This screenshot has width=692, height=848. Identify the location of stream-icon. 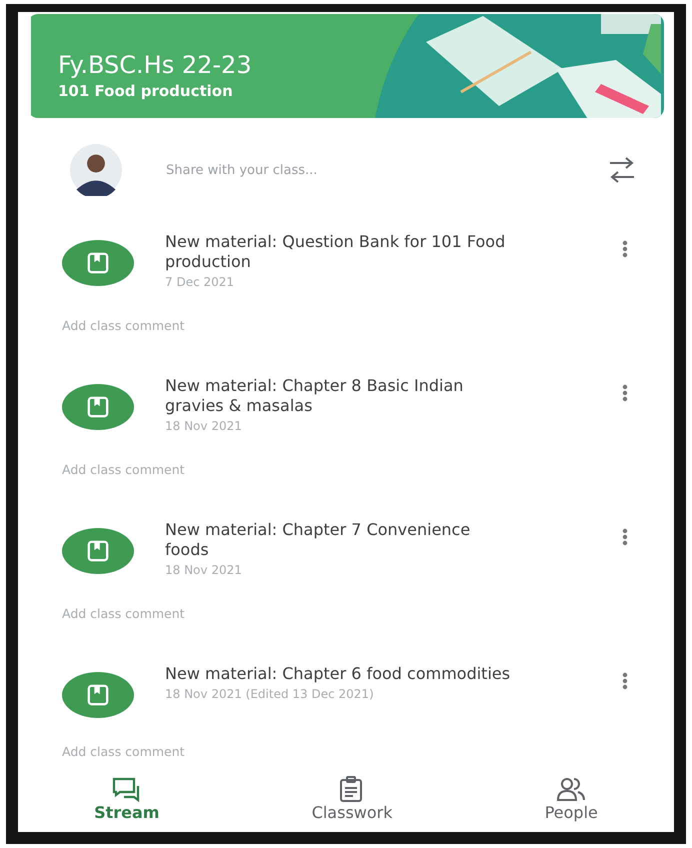
(127, 789).